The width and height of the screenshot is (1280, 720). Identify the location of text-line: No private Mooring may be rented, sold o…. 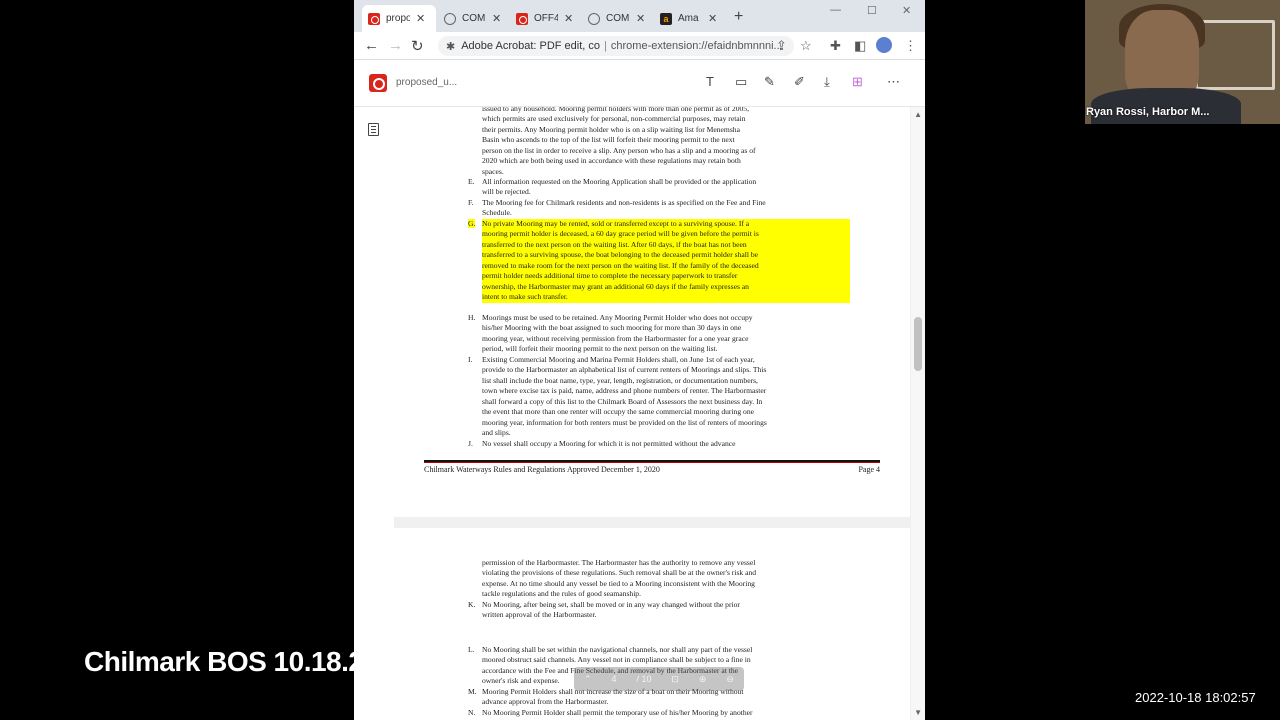
(666, 224).